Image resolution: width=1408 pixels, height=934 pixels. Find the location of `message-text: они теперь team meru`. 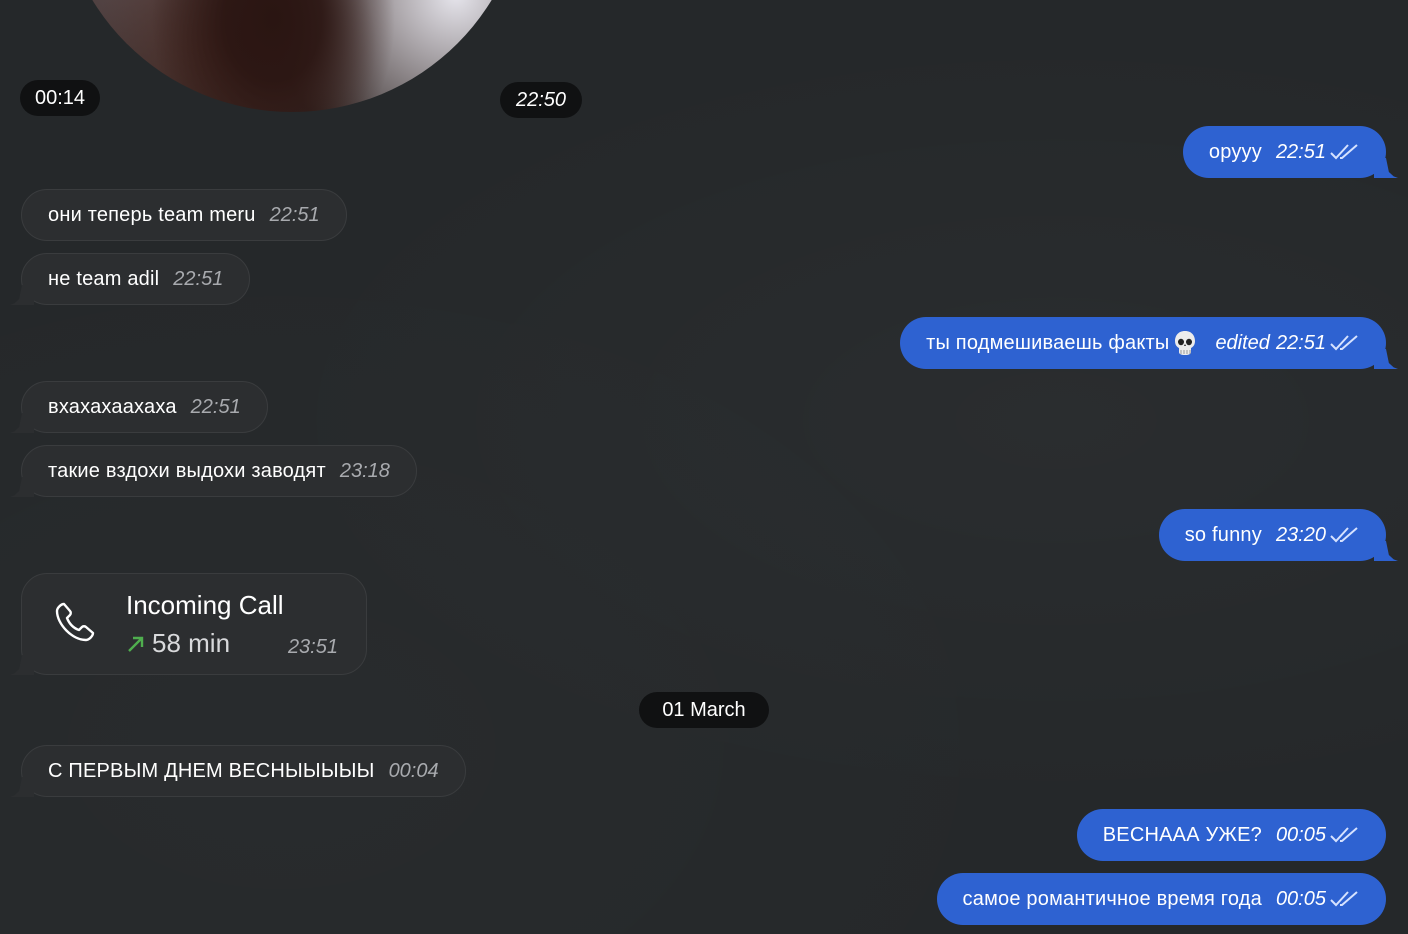

message-text: они теперь team meru is located at coordinates (152, 214).